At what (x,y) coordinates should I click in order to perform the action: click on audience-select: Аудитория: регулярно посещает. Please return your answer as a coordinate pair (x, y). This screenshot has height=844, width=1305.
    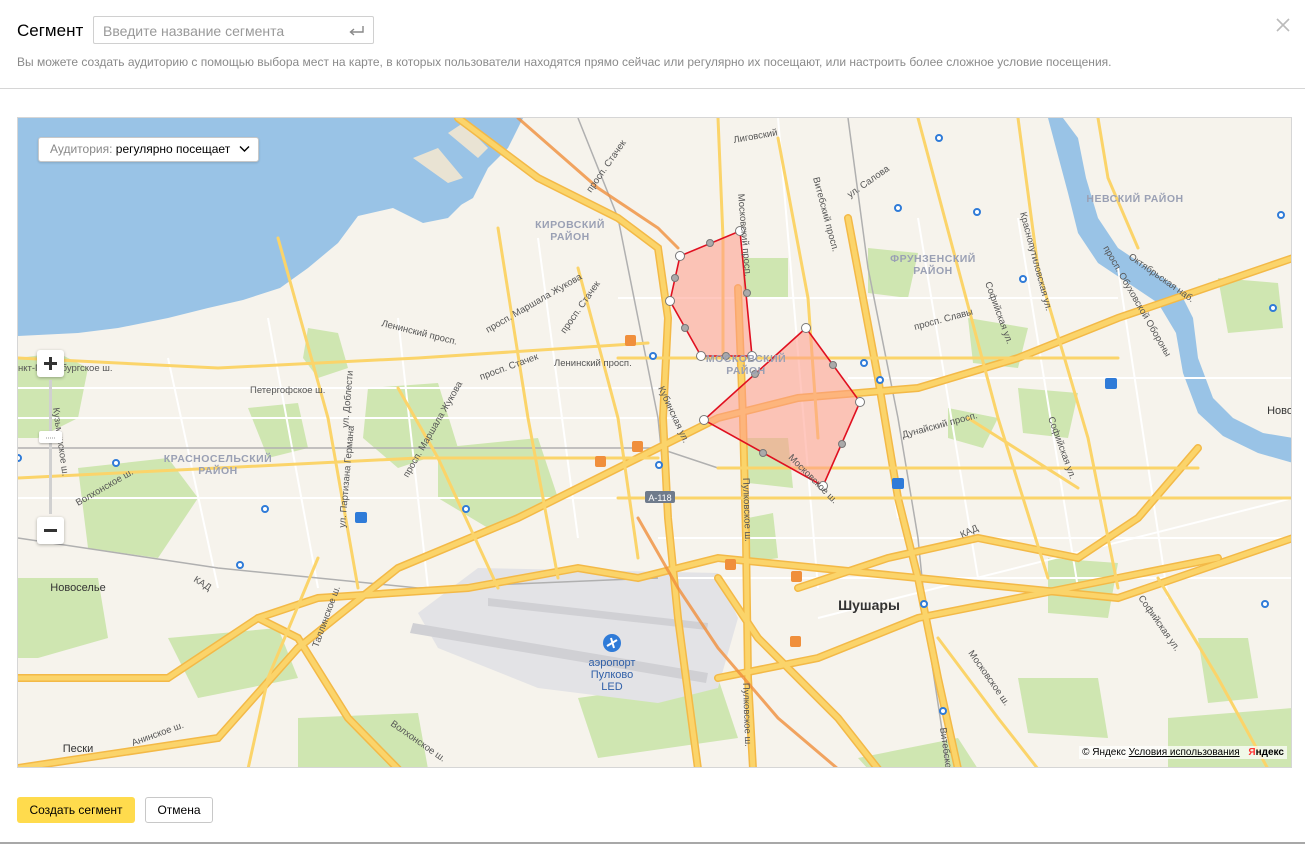
    Looking at the image, I should click on (149, 149).